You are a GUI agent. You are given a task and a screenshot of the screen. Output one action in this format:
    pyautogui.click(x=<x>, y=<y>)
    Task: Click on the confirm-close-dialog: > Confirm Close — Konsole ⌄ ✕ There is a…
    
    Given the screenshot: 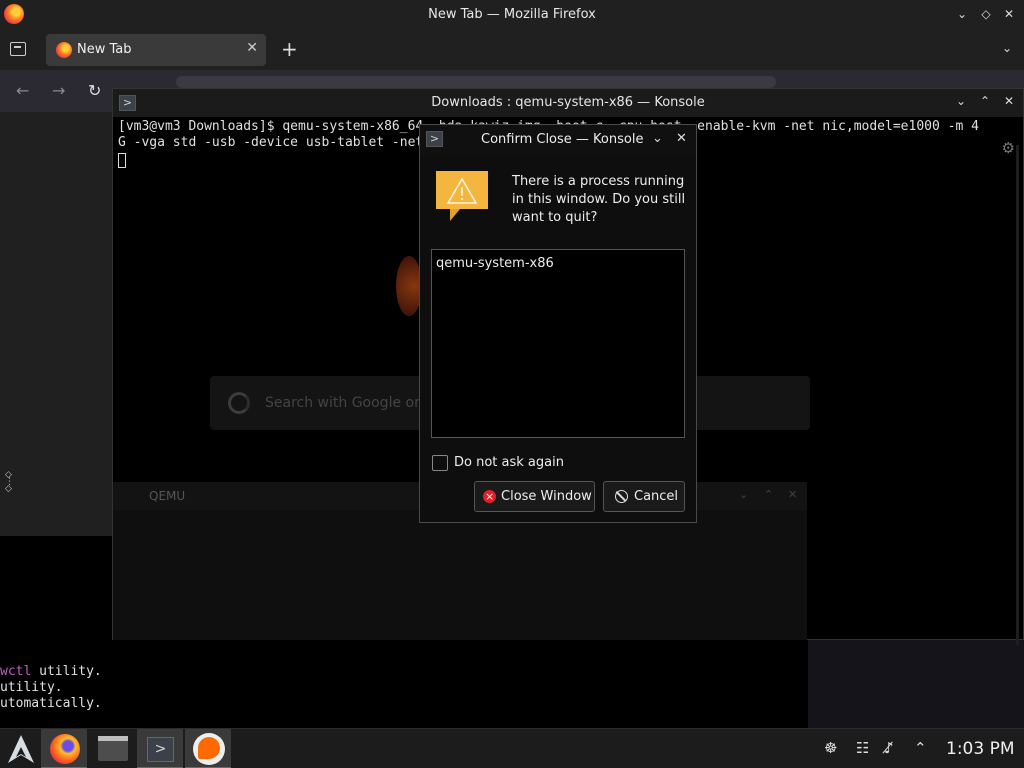 What is the action you would take?
    pyautogui.click(x=558, y=323)
    